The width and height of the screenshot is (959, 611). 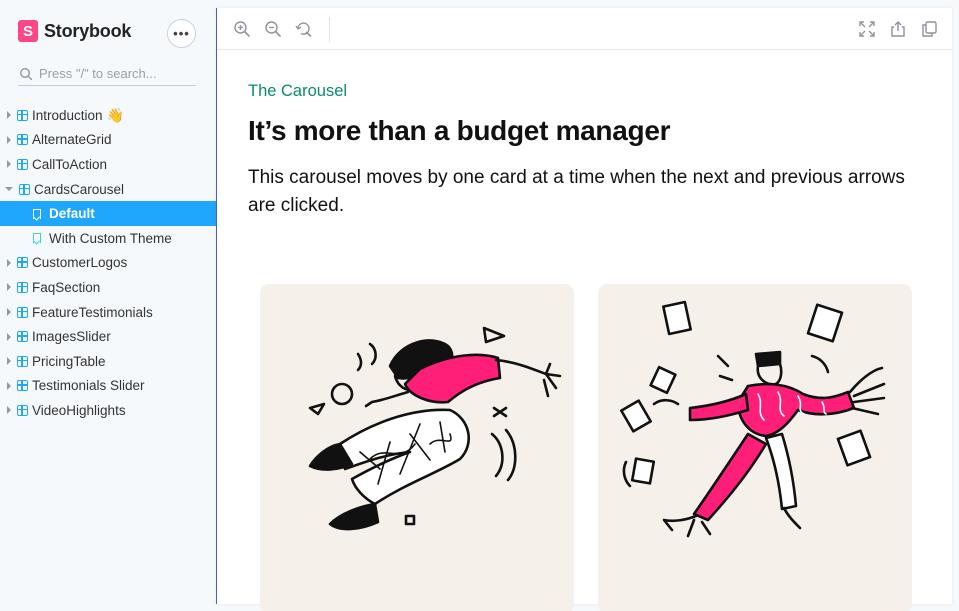 What do you see at coordinates (753, 419) in the screenshot?
I see `juggling-papers-illustration` at bounding box center [753, 419].